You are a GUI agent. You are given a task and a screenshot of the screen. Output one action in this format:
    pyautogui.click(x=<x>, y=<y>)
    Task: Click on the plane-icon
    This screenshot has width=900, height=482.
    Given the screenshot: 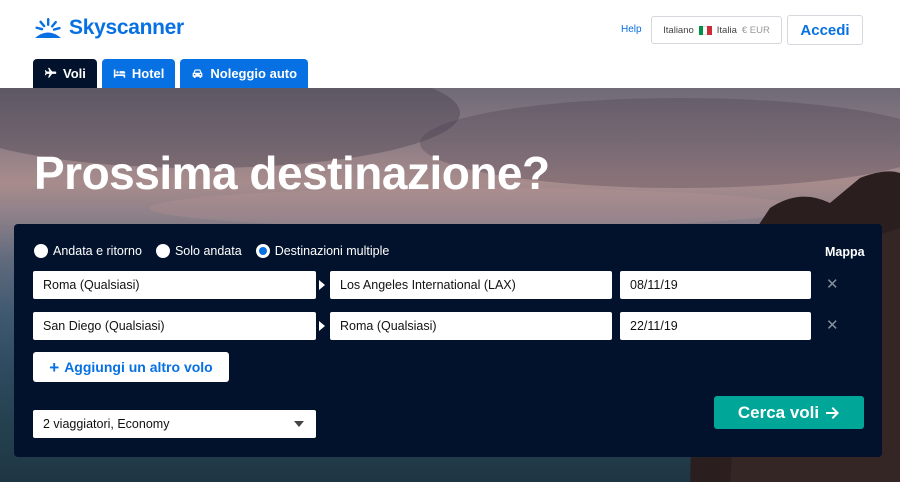 What is the action you would take?
    pyautogui.click(x=50, y=72)
    